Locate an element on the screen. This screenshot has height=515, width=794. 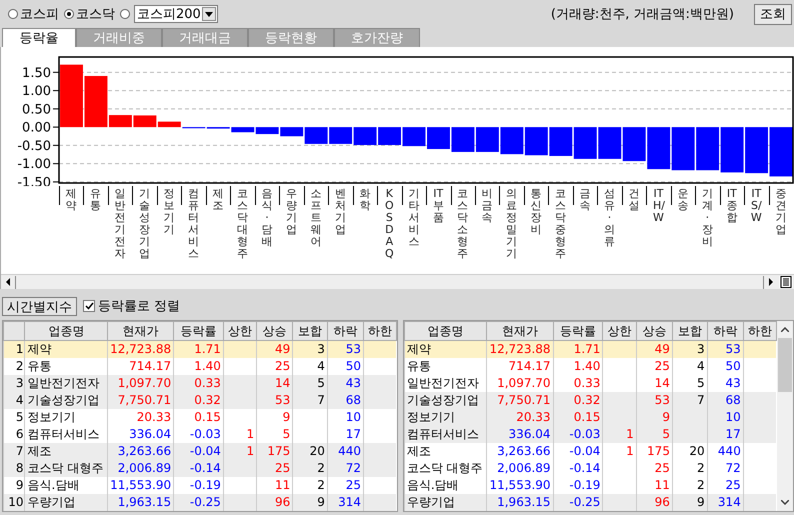
table-row: 1 제약 12,723.88 1.71 49 3 53 is located at coordinates (200, 349).